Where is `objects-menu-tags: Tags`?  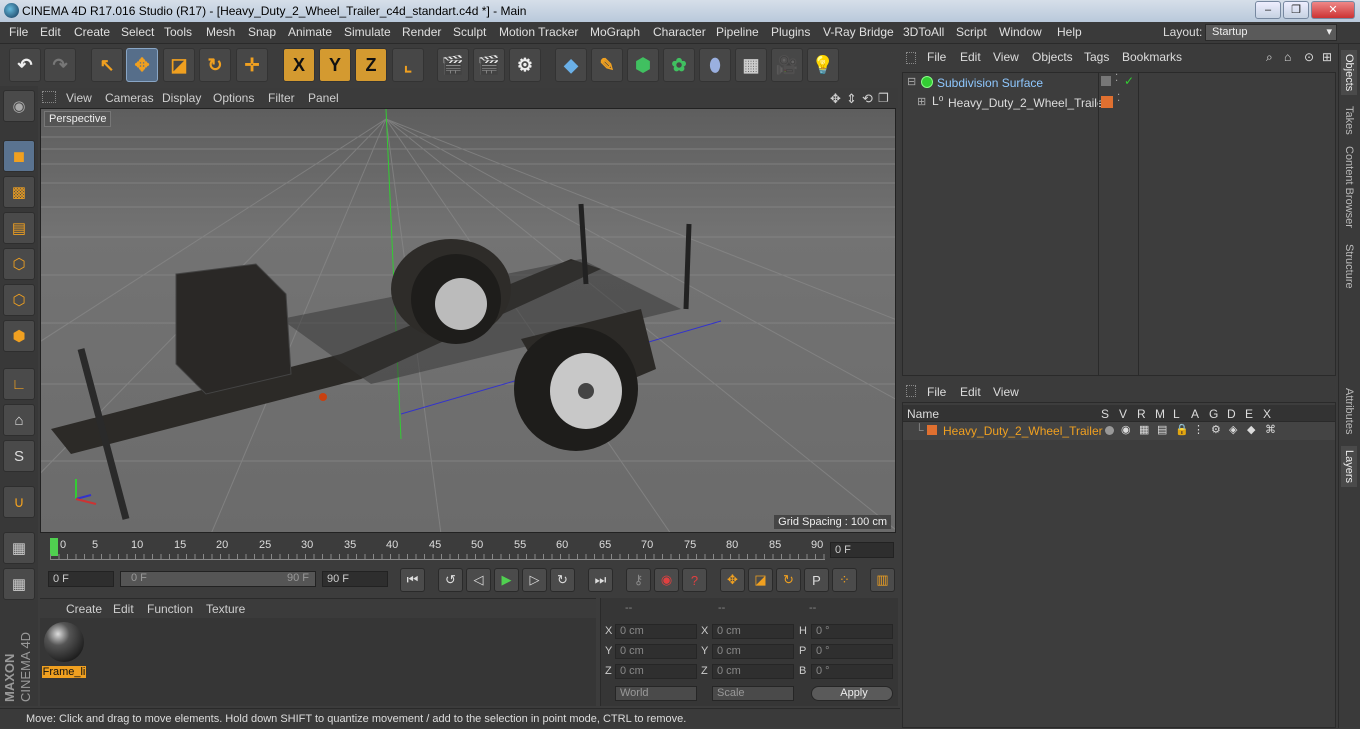
objects-menu-tags: Tags is located at coordinates (1096, 57).